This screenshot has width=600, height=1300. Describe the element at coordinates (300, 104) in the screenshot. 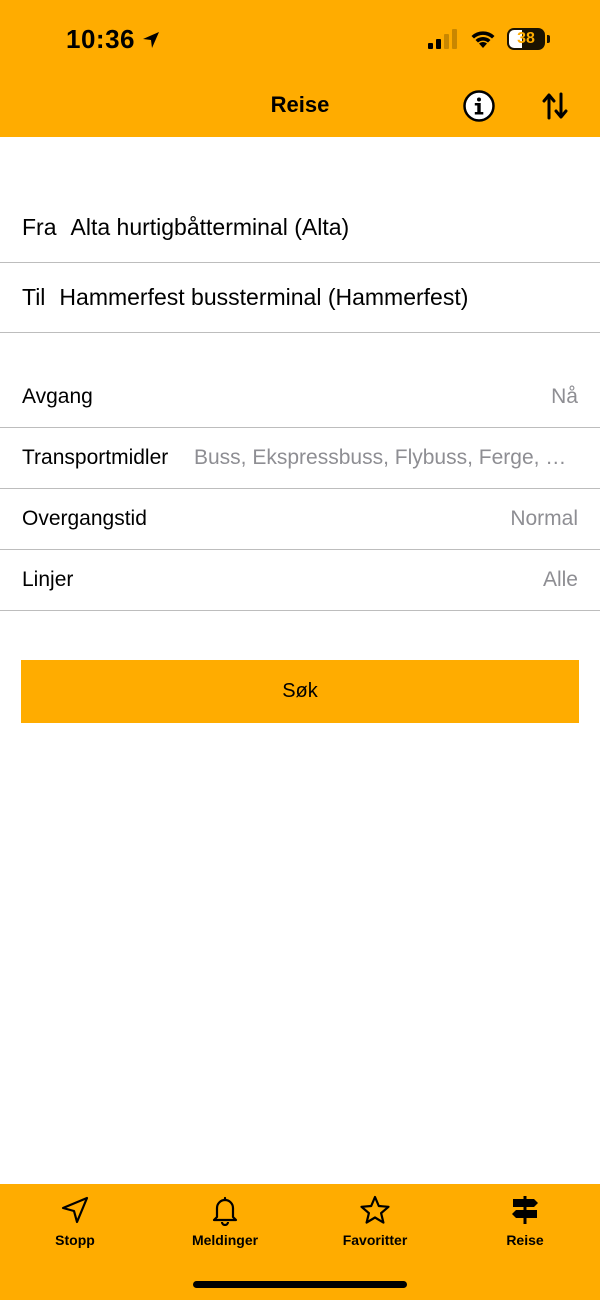

I see `page-title: Reise` at that location.